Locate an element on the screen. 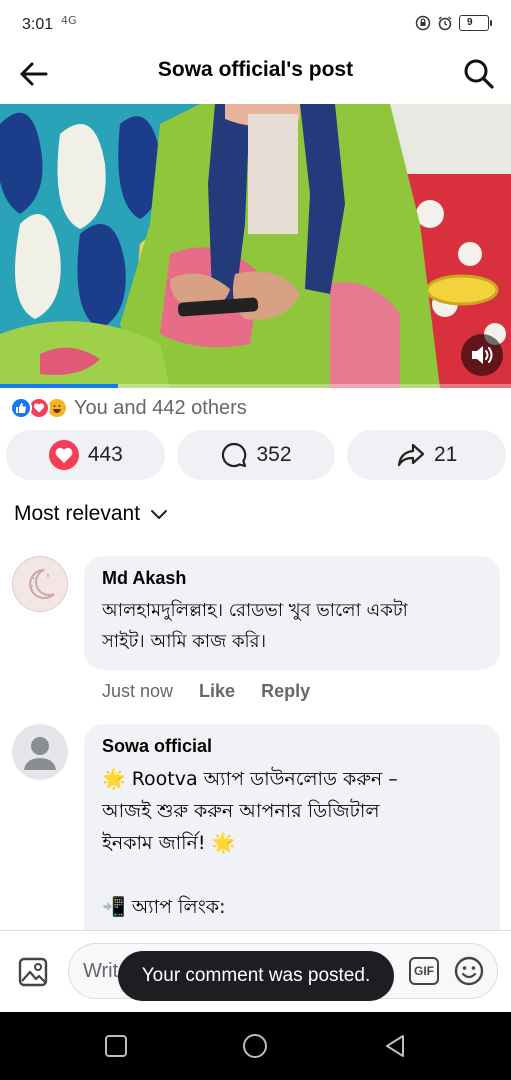 The image size is (511, 1080). recent-apps-icon is located at coordinates (116, 1046).